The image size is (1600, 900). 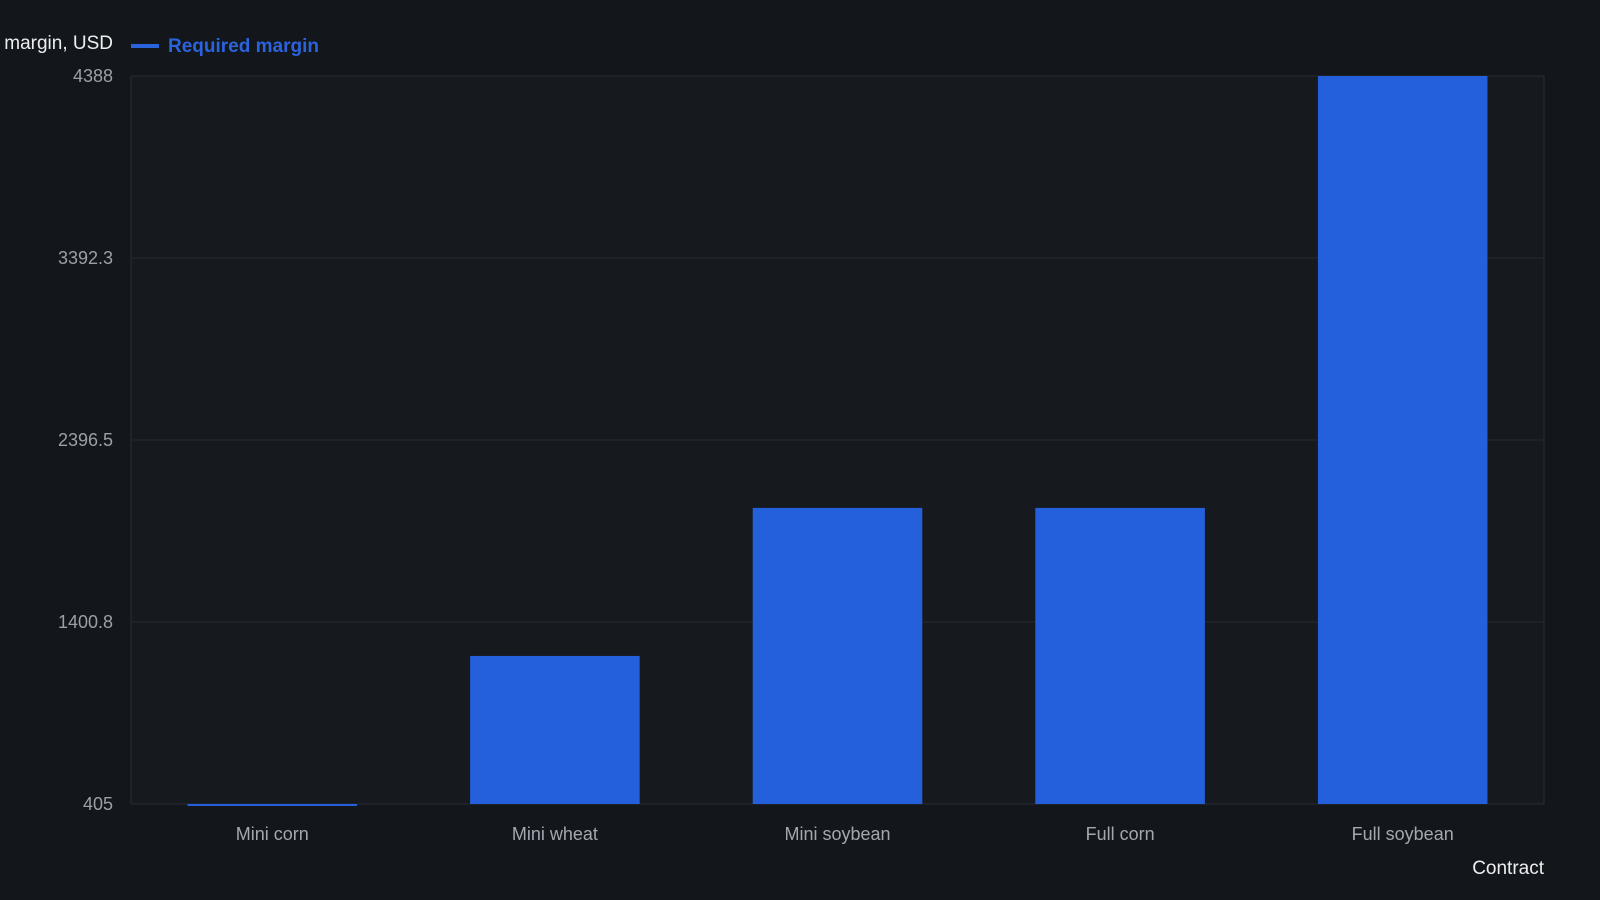 I want to click on y-tick-label: 4388, so click(x=93, y=76).